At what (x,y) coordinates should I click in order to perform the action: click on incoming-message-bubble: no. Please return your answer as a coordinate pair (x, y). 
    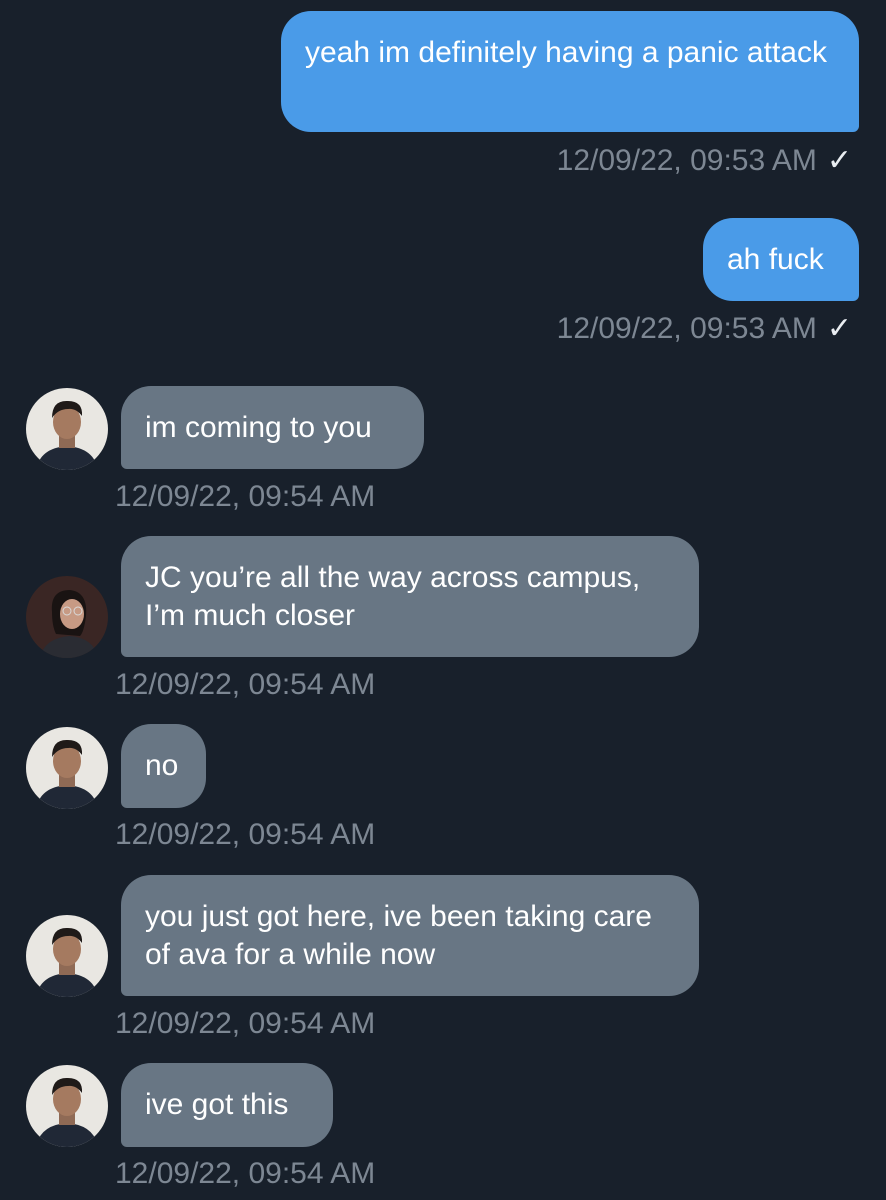
    Looking at the image, I should click on (163, 766).